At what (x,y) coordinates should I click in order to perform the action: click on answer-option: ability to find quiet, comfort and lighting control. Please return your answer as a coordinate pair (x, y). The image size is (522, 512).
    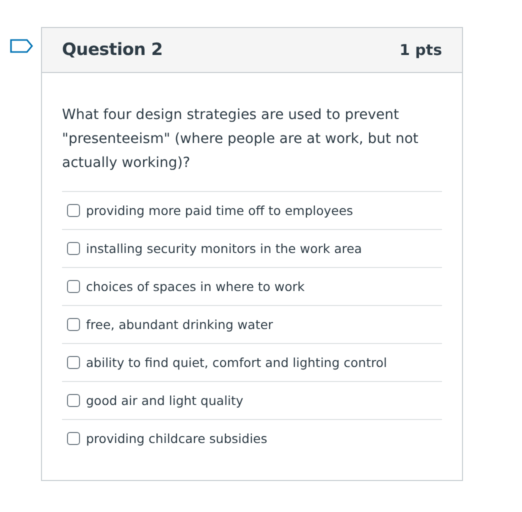
    Looking at the image, I should click on (236, 362).